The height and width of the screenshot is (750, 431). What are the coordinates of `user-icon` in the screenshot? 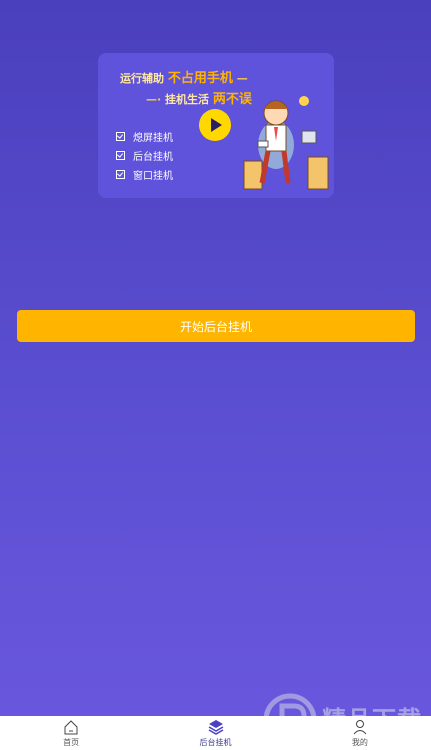 It's located at (360, 727).